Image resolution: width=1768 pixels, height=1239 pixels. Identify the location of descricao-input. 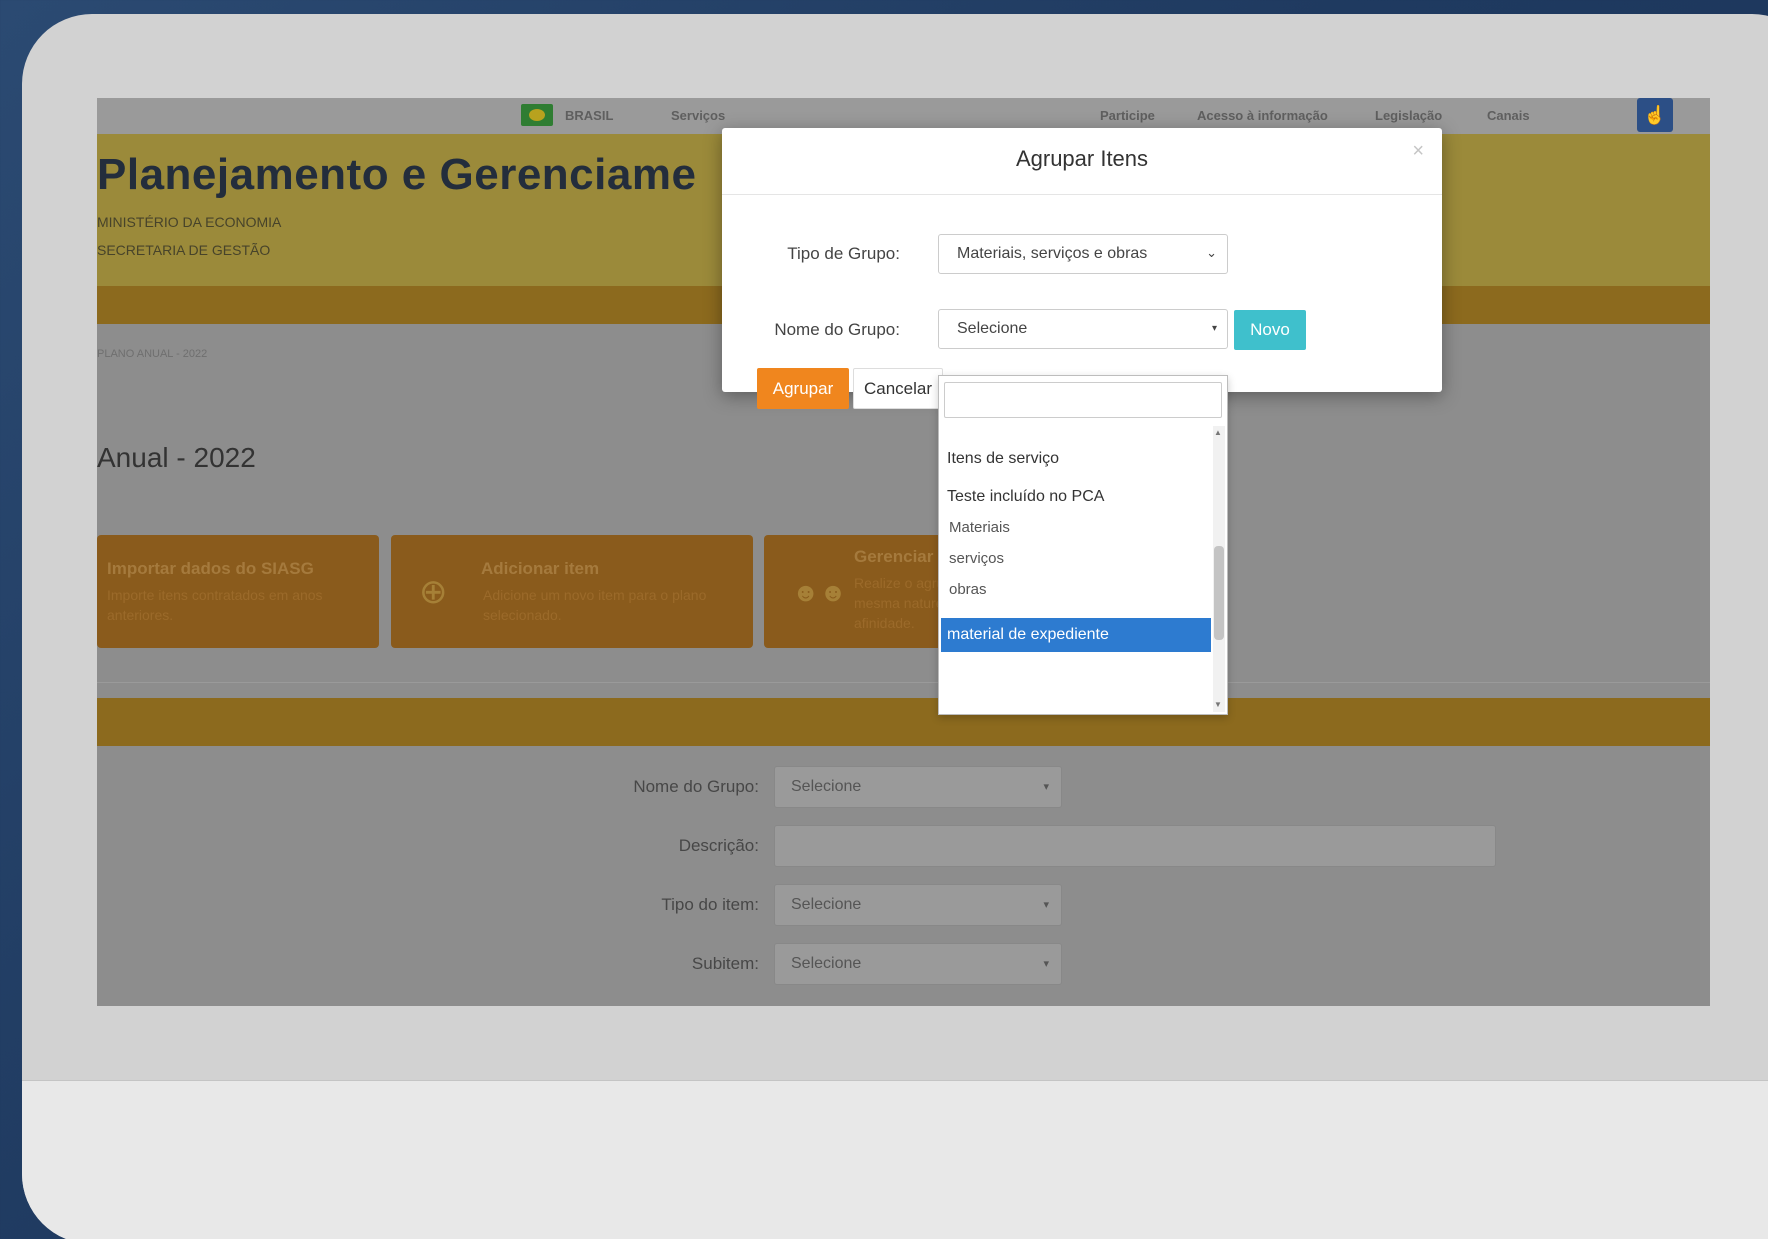
(1135, 846).